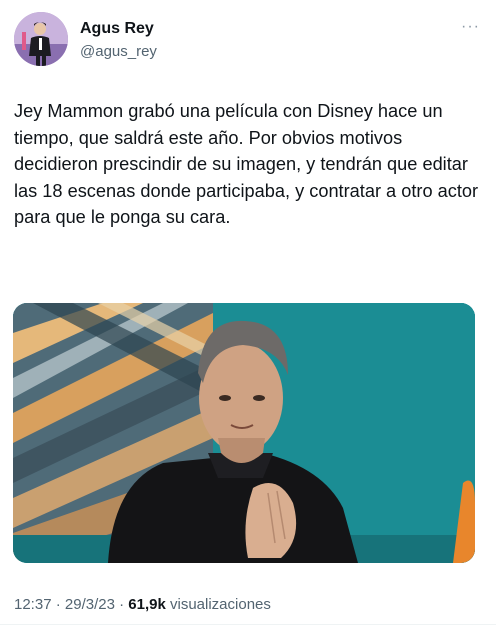  I want to click on avatar, so click(41, 39).